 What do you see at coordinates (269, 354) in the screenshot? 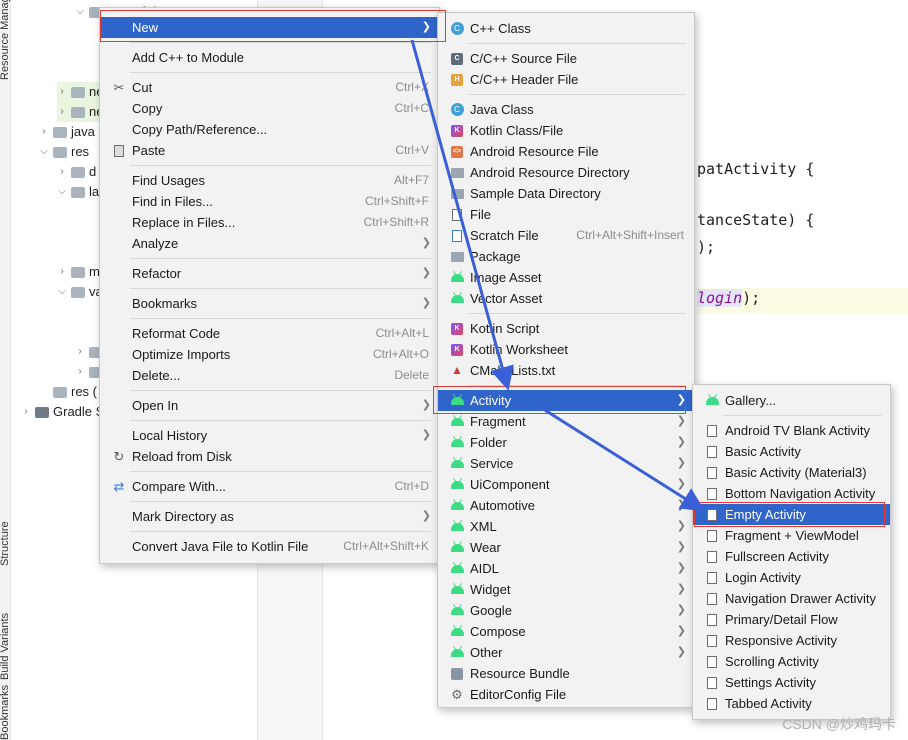
I see `menu-item-optimize-imports: Optimize Imports Ctrl+Alt+O` at bounding box center [269, 354].